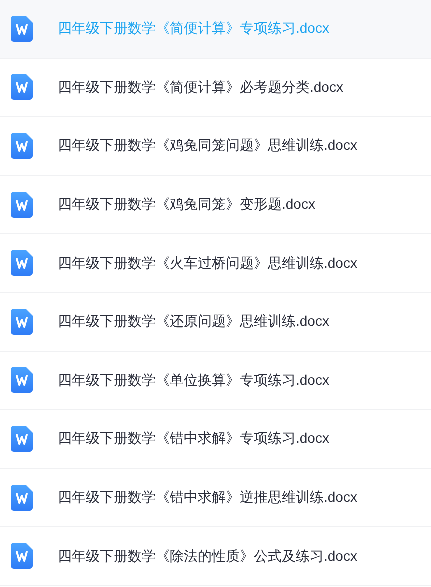 The width and height of the screenshot is (431, 587). Describe the element at coordinates (194, 438) in the screenshot. I see `file-name: 四年级下册数学《错中求解》专项练习.docx` at that location.